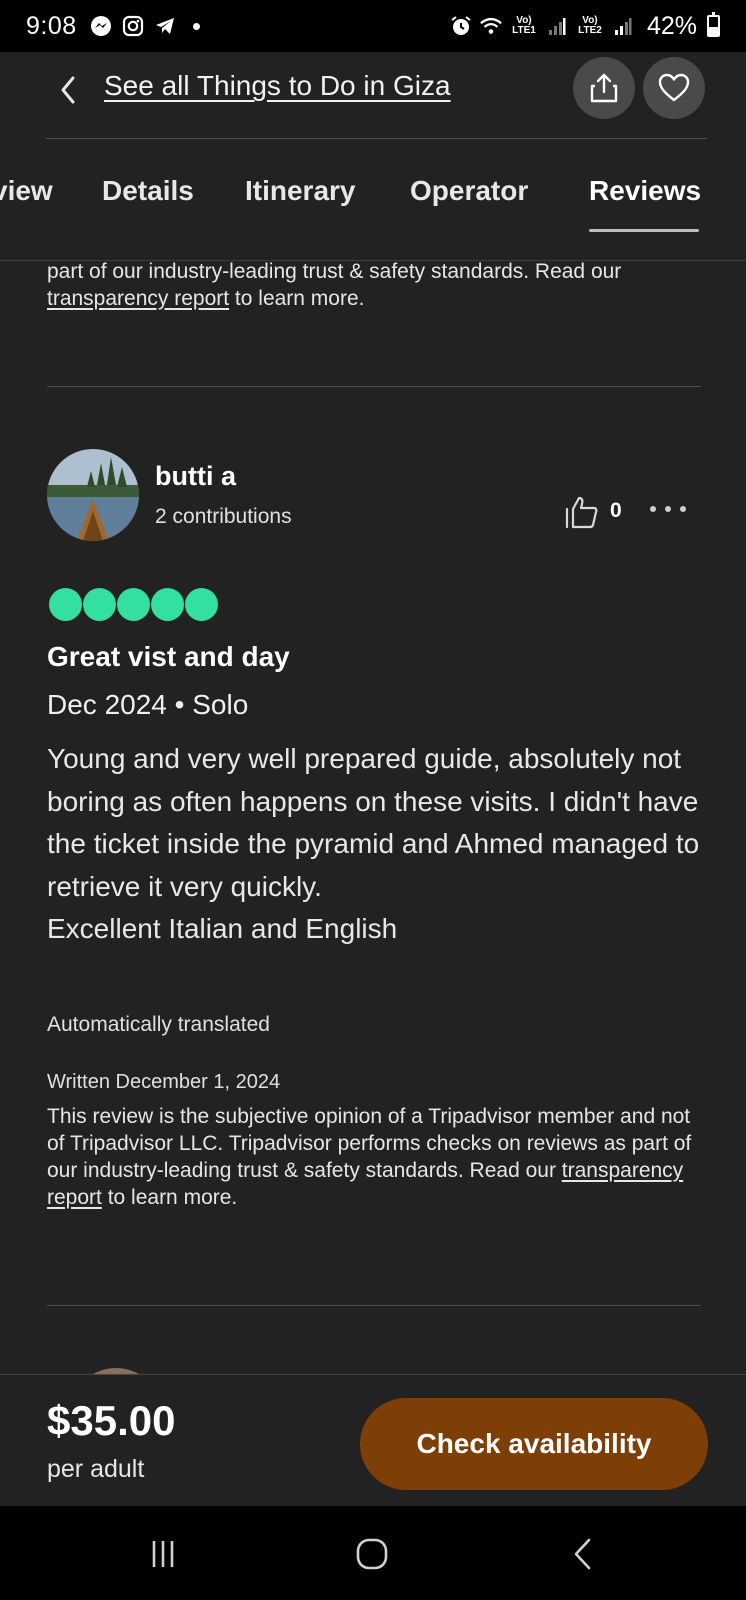 The height and width of the screenshot is (1600, 746). What do you see at coordinates (158, 1024) in the screenshot?
I see `automatically-translated-label: Automatically translated` at bounding box center [158, 1024].